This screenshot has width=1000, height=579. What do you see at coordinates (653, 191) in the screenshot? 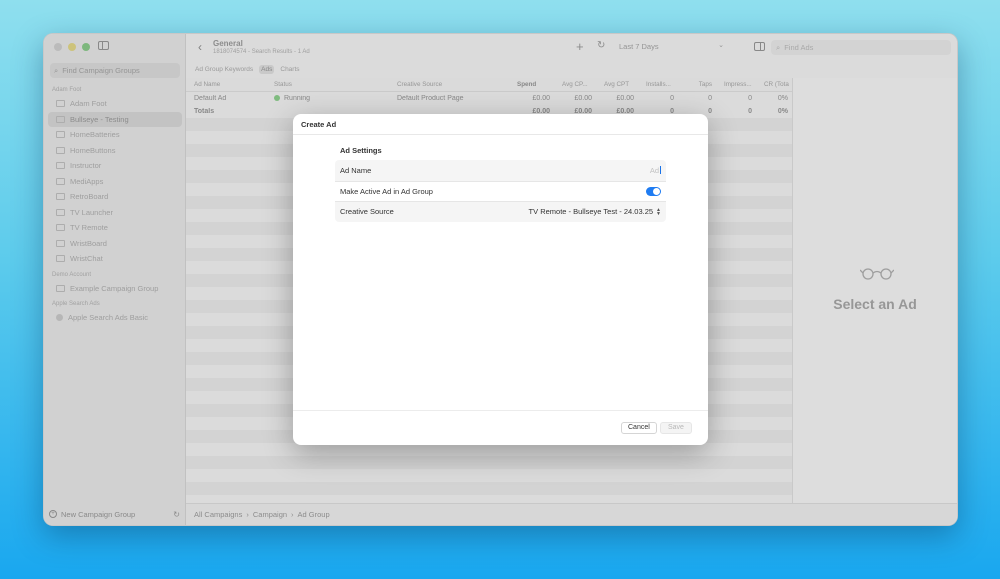
I see `make-active-toggle` at bounding box center [653, 191].